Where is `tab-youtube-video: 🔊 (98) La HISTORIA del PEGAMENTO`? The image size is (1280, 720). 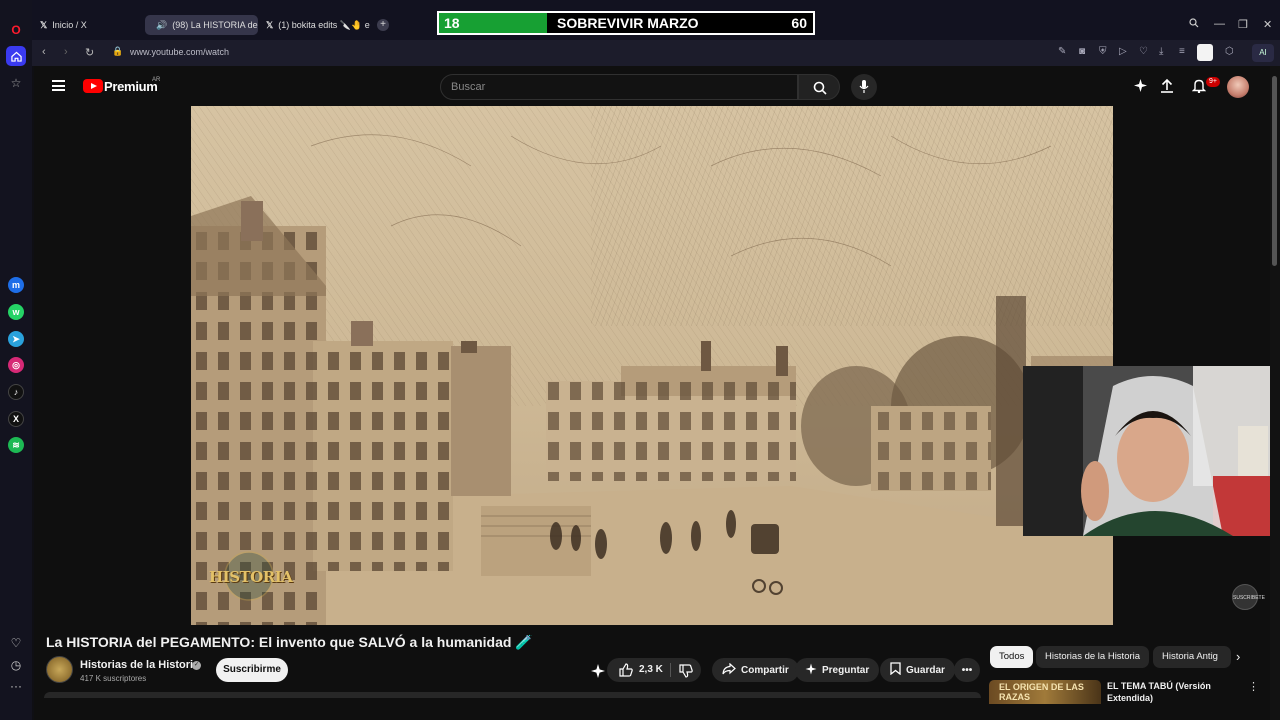
tab-youtube-video: 🔊 (98) La HISTORIA del PEGAMENTO is located at coordinates (201, 25).